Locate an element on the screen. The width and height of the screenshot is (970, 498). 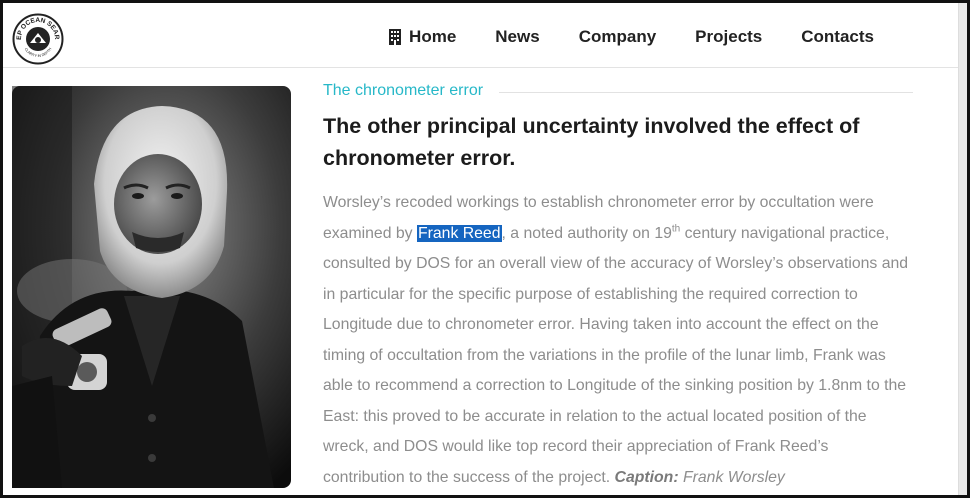
nav-home: Home is located at coordinates (422, 37).